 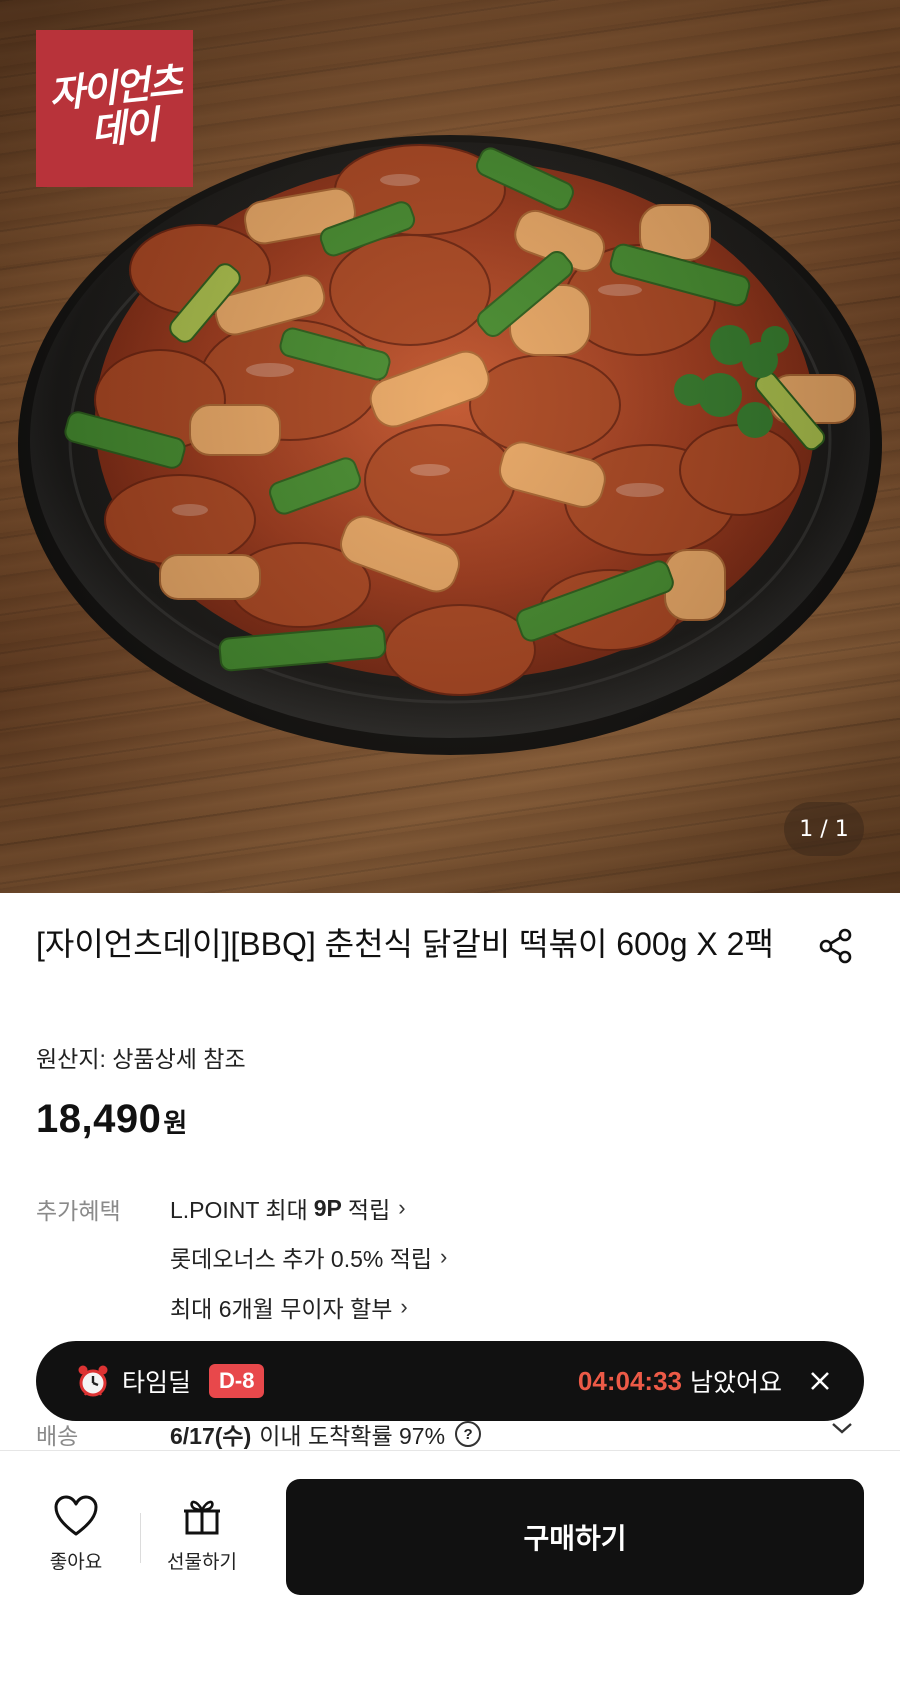 I want to click on gift-label: 선물하기, so click(x=202, y=1562).